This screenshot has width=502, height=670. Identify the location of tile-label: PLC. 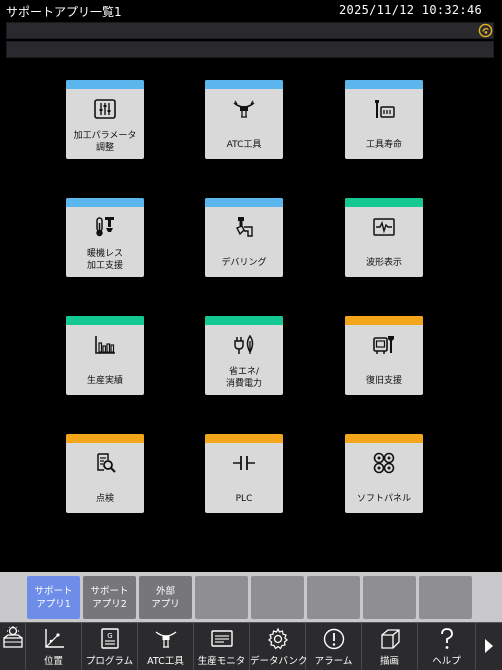
(244, 499).